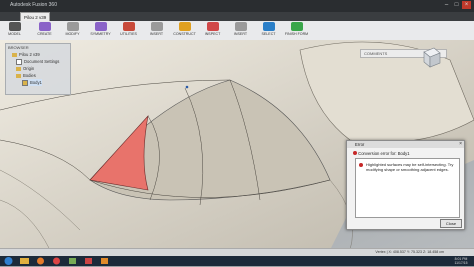 The image size is (474, 267). I want to click on close-button: Close, so click(451, 223).